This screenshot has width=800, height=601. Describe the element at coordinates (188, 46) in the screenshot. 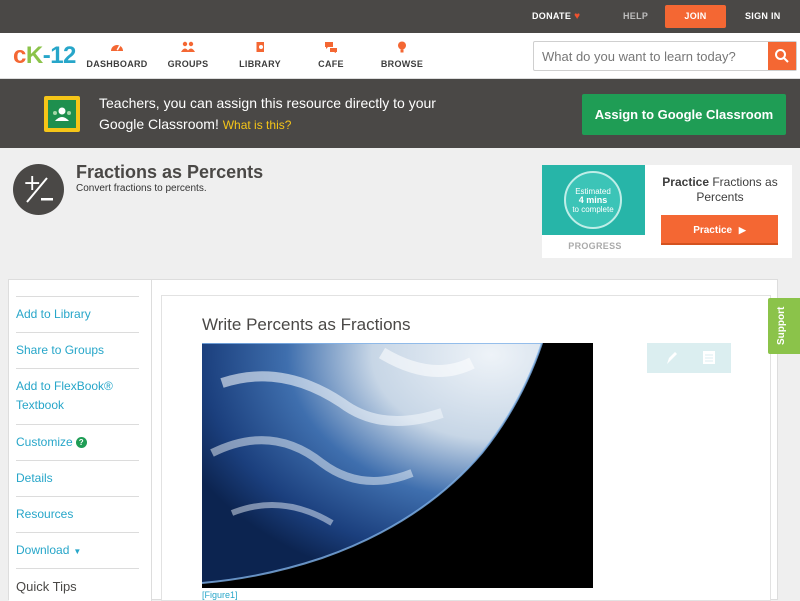

I see `groups-icon` at that location.